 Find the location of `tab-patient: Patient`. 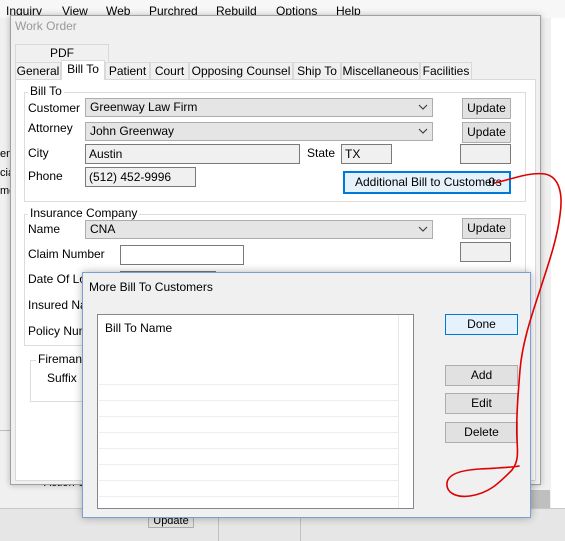

tab-patient: Patient is located at coordinates (127, 71).